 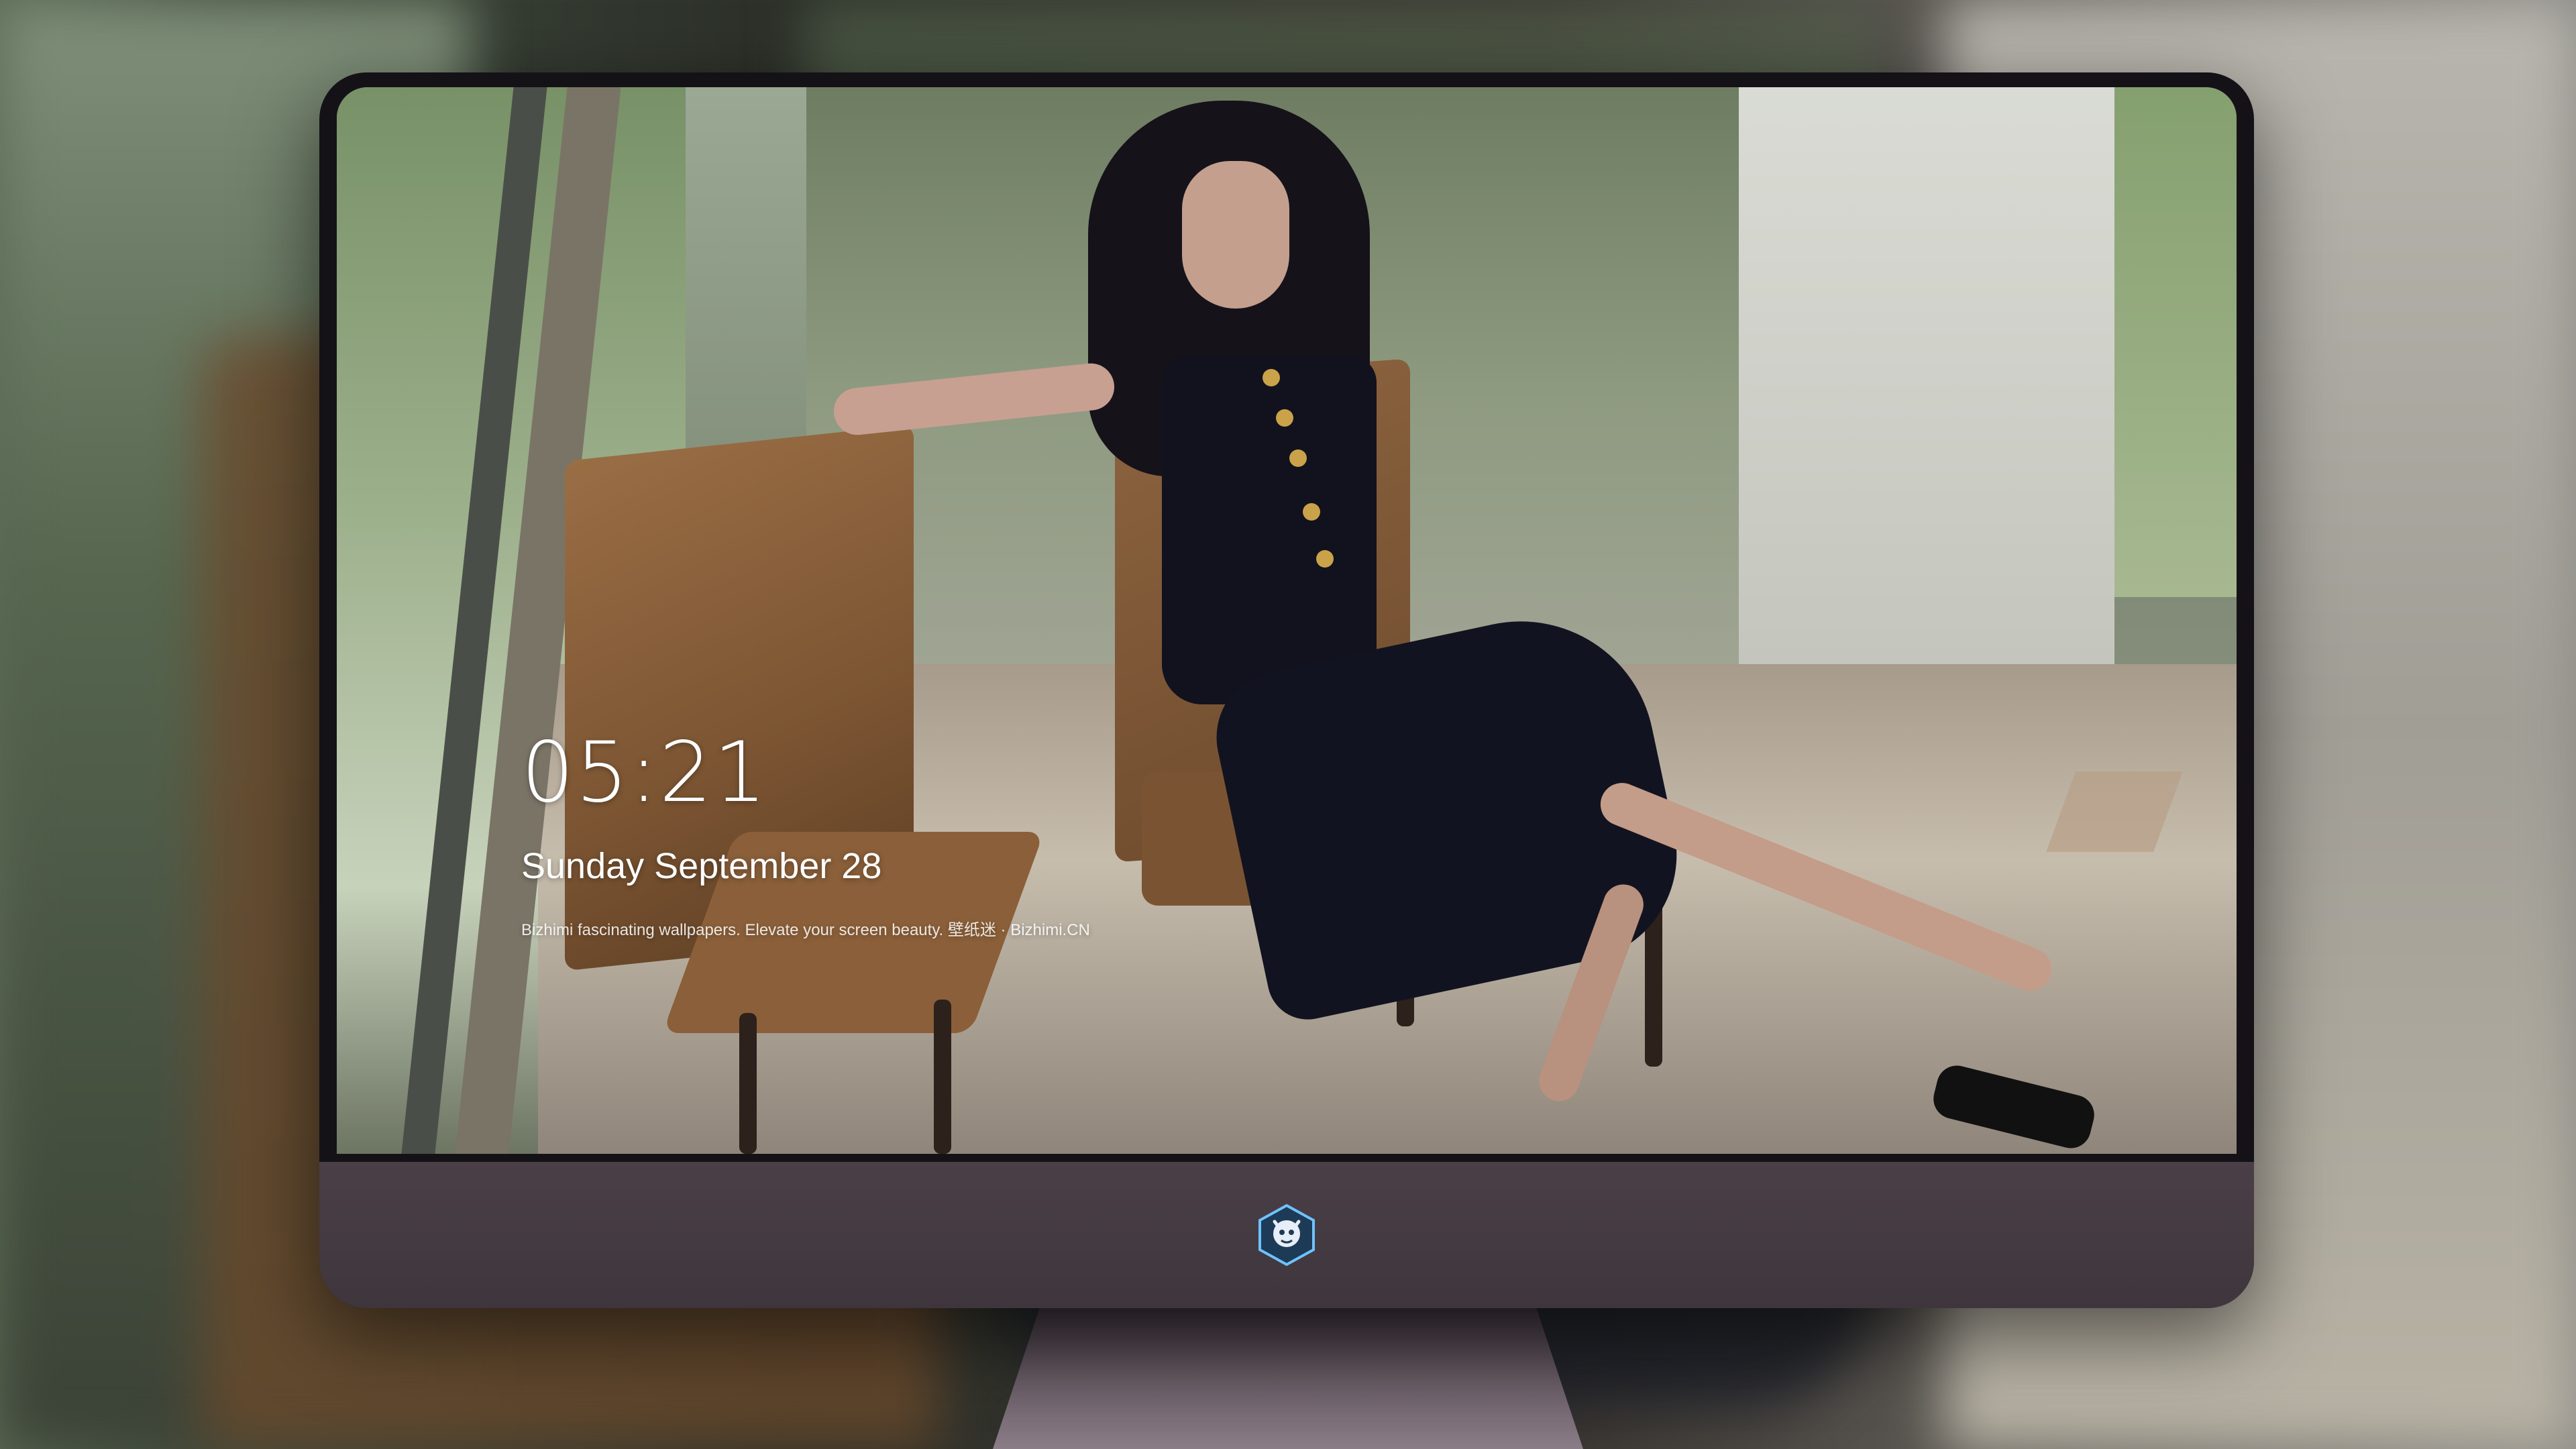 What do you see at coordinates (701, 866) in the screenshot?
I see `clock-date: Sunday September 28` at bounding box center [701, 866].